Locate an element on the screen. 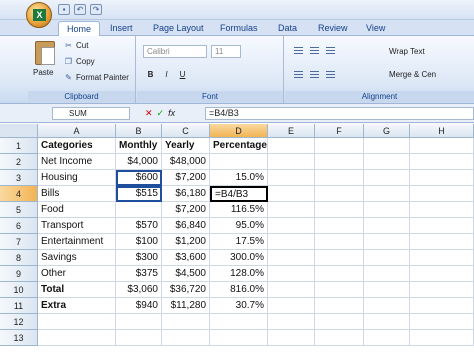  cell-a11: Extra is located at coordinates (77, 306).